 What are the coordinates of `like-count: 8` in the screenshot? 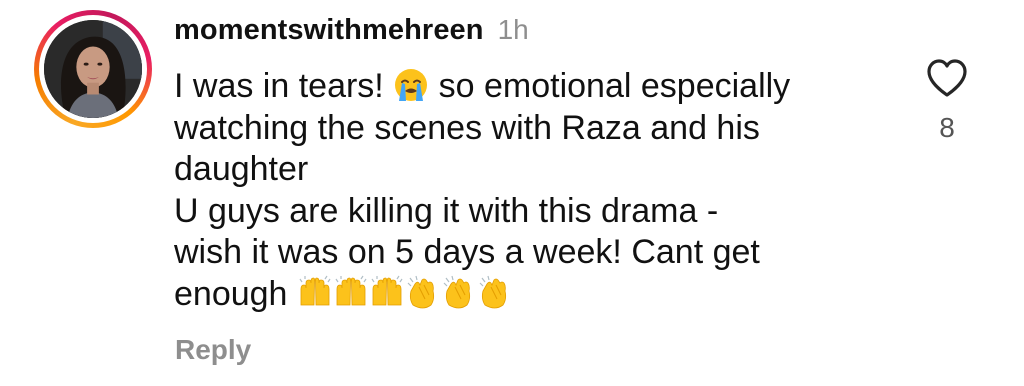 It's located at (947, 127).